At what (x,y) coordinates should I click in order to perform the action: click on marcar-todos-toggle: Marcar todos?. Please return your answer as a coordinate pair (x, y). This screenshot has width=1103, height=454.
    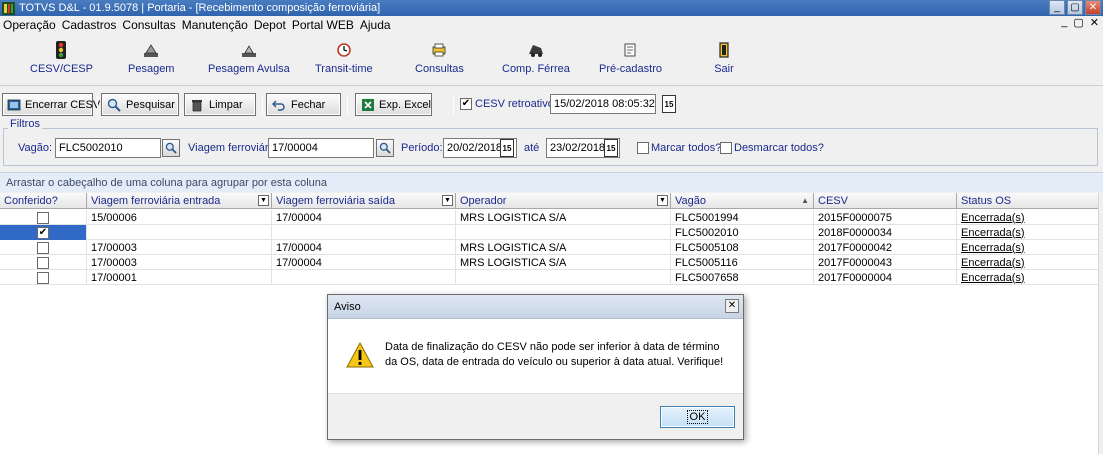
    Looking at the image, I should click on (679, 148).